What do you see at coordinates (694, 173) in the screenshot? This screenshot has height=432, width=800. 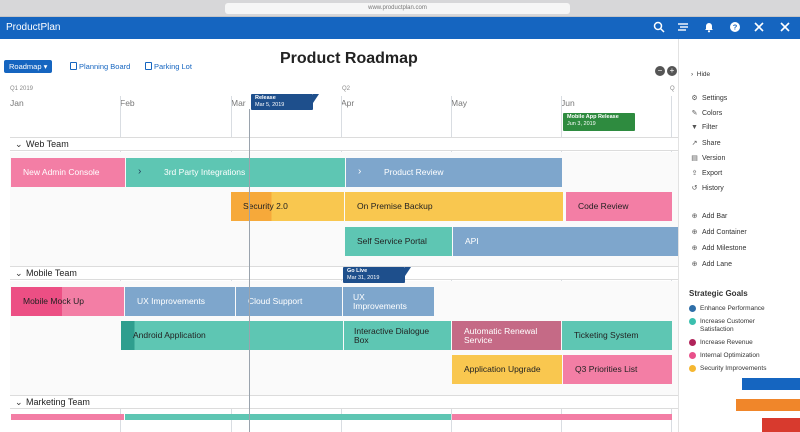 I see `export-icon: ⇪` at bounding box center [694, 173].